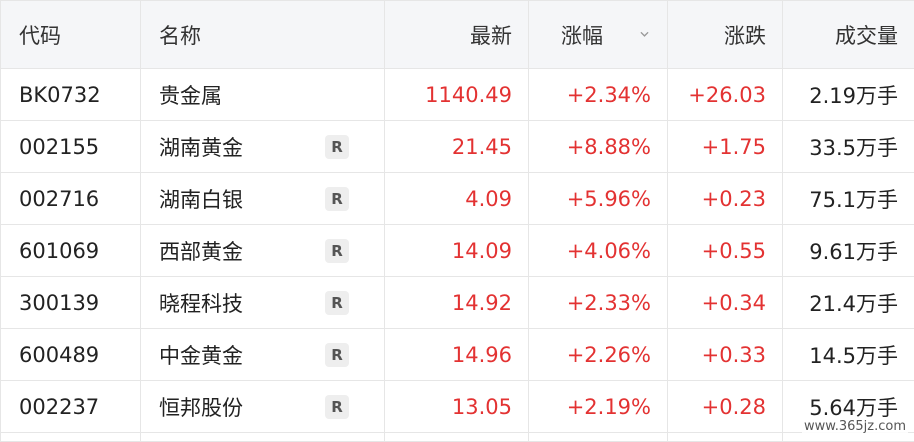 The height and width of the screenshot is (442, 914). What do you see at coordinates (848, 35) in the screenshot?
I see `column-header-vol: 成交量` at bounding box center [848, 35].